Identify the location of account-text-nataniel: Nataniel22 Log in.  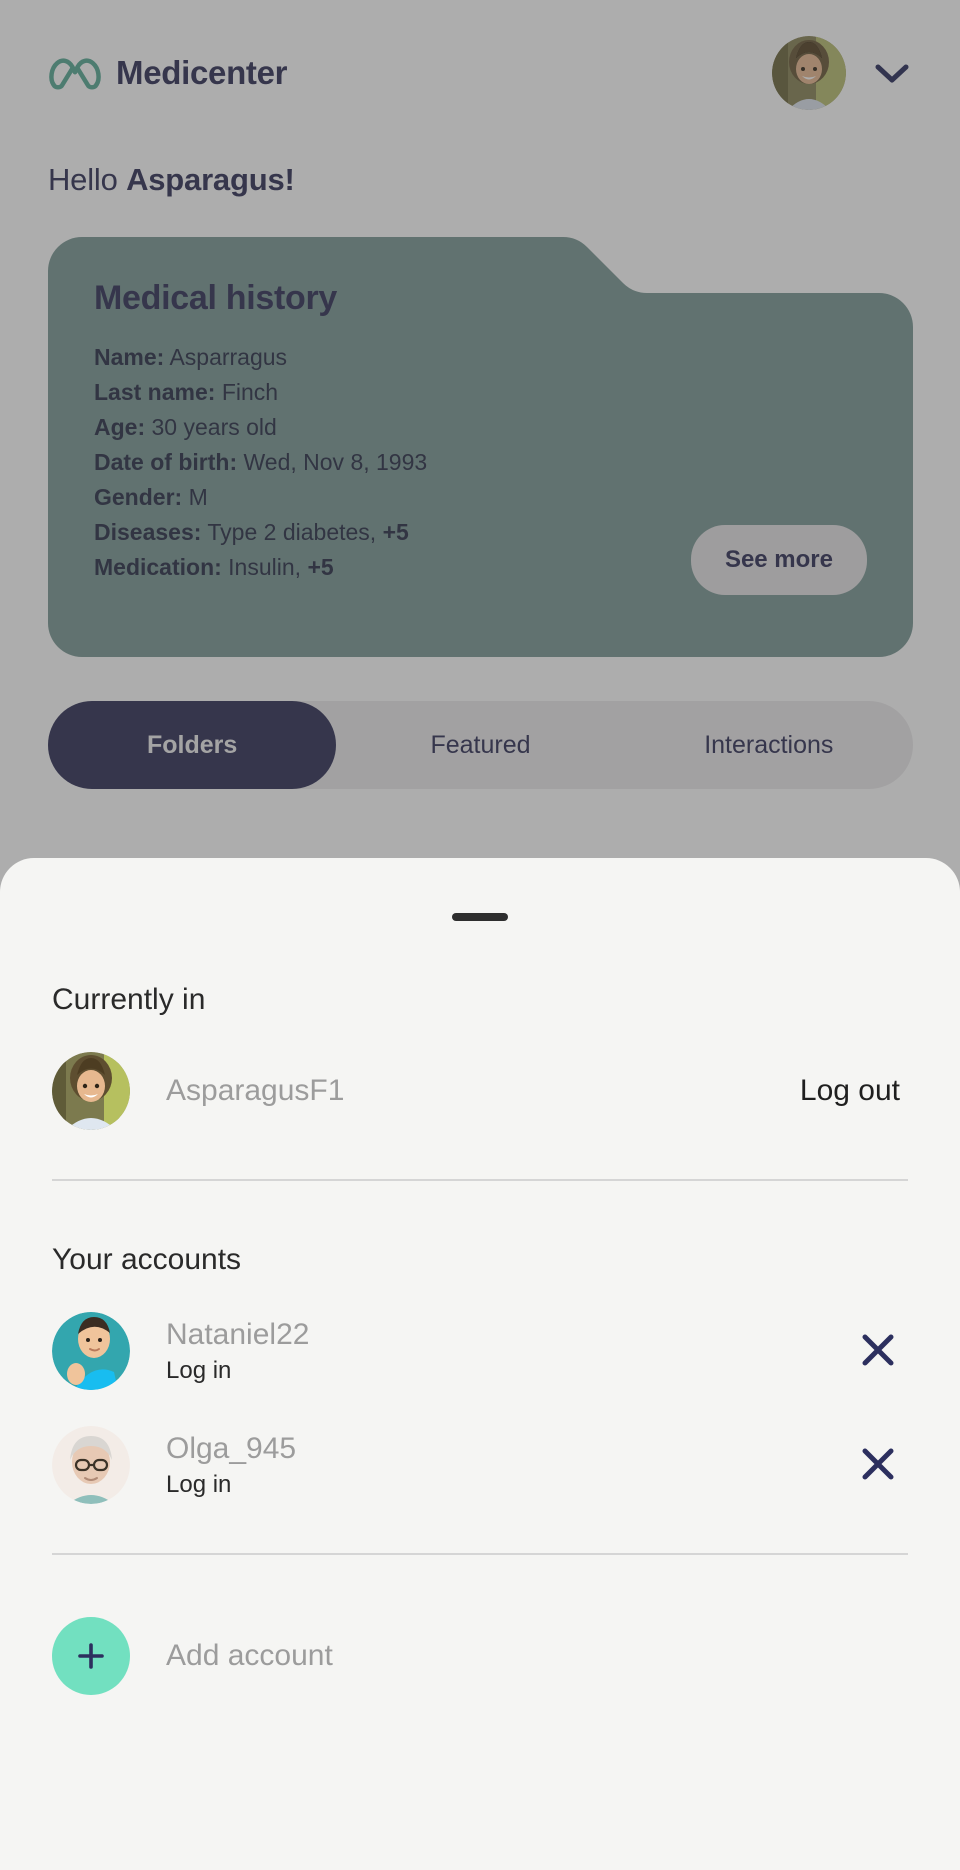
(507, 1350).